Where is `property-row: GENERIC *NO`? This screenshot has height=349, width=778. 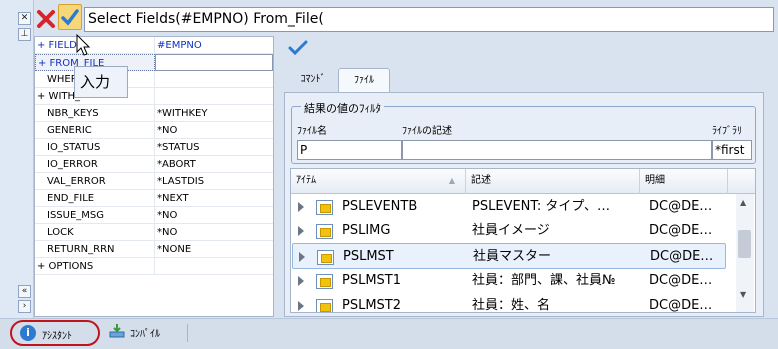 property-row: GENERIC *NO is located at coordinates (154, 130).